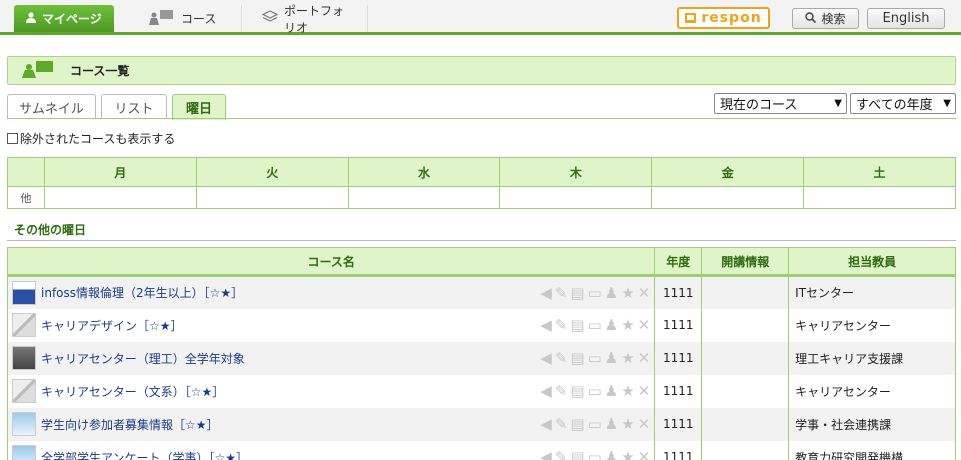 The width and height of the screenshot is (961, 460). I want to click on col-header-teacher: 担当教員, so click(872, 262).